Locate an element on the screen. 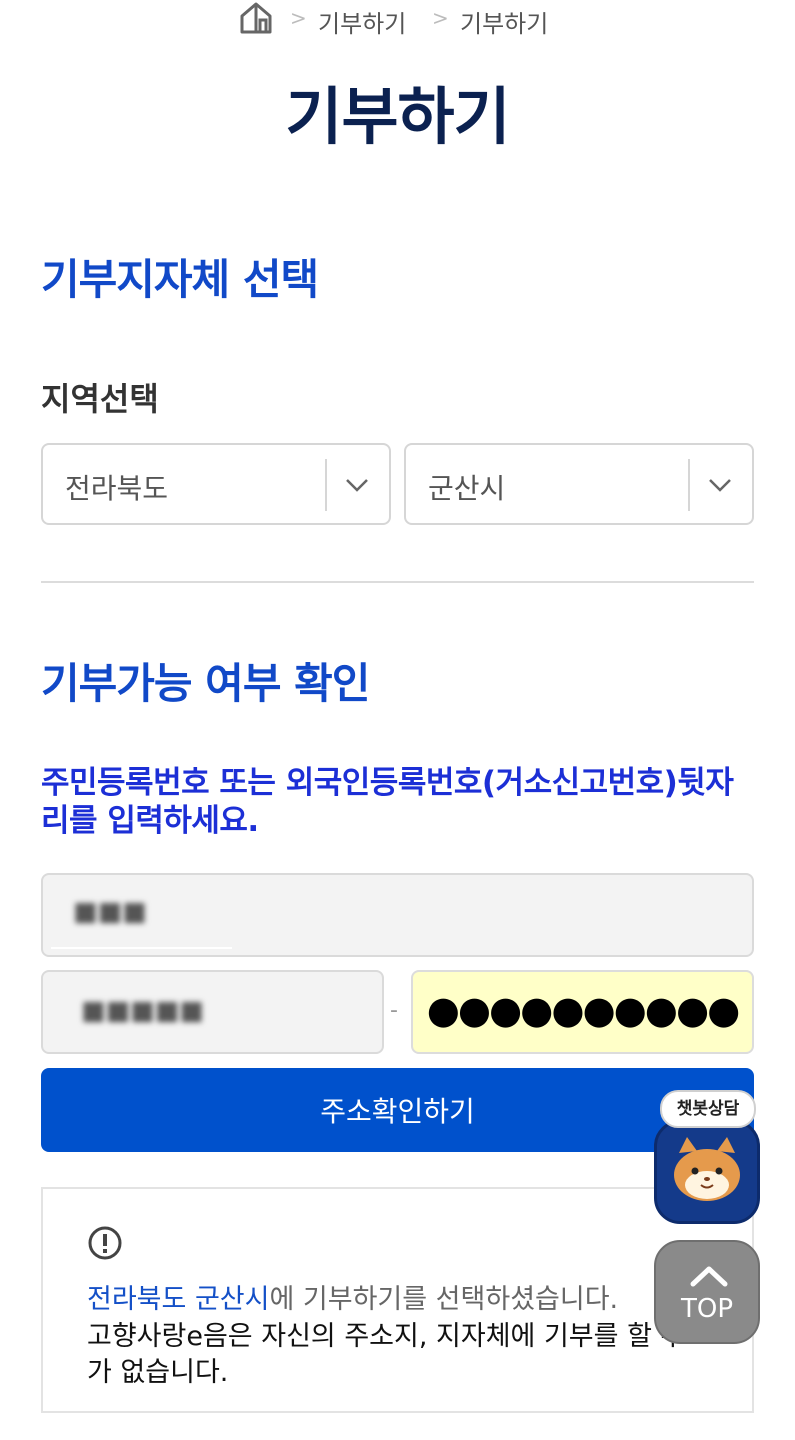 This screenshot has height=1440, width=795. name-field-value: ■■■ is located at coordinates (110, 912).